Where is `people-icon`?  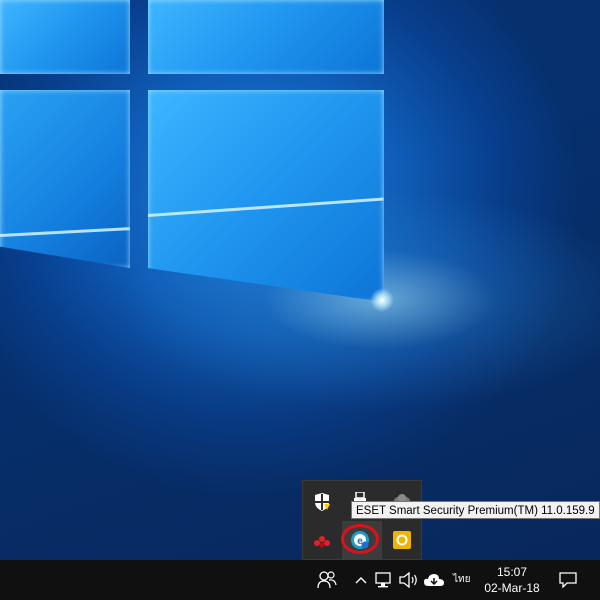
people-icon is located at coordinates (327, 580).